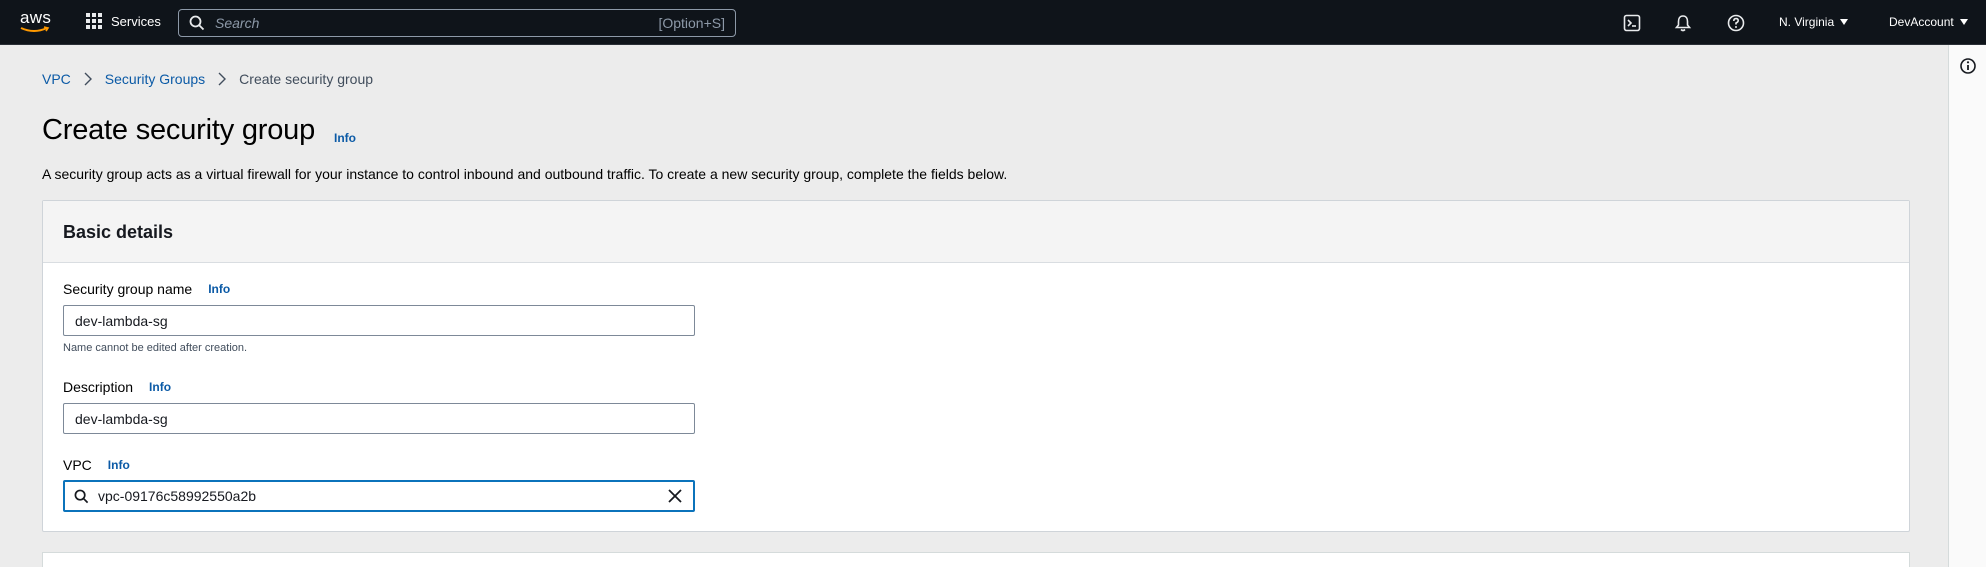 The height and width of the screenshot is (567, 1986). I want to click on side-rail, so click(1967, 306).